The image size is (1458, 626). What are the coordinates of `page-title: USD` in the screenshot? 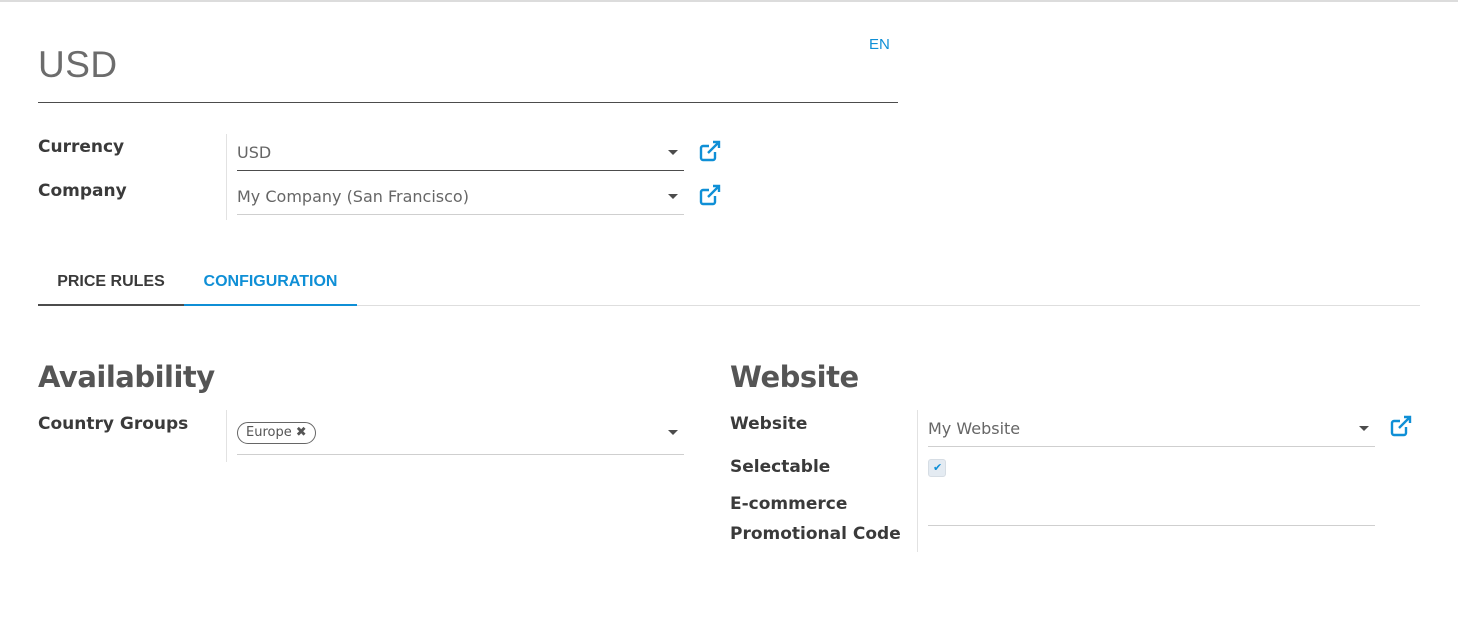 It's located at (78, 64).